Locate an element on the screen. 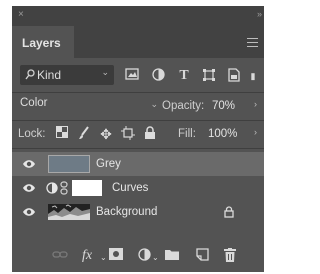  layer-row-curves: Curves is located at coordinates (138, 188).